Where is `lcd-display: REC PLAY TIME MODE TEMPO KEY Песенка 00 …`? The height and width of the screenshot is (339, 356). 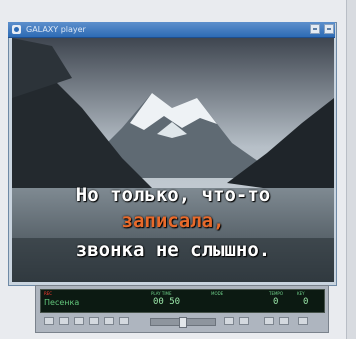 lcd-display: REC PLAY TIME MODE TEMPO KEY Песенка 00 … is located at coordinates (182, 301).